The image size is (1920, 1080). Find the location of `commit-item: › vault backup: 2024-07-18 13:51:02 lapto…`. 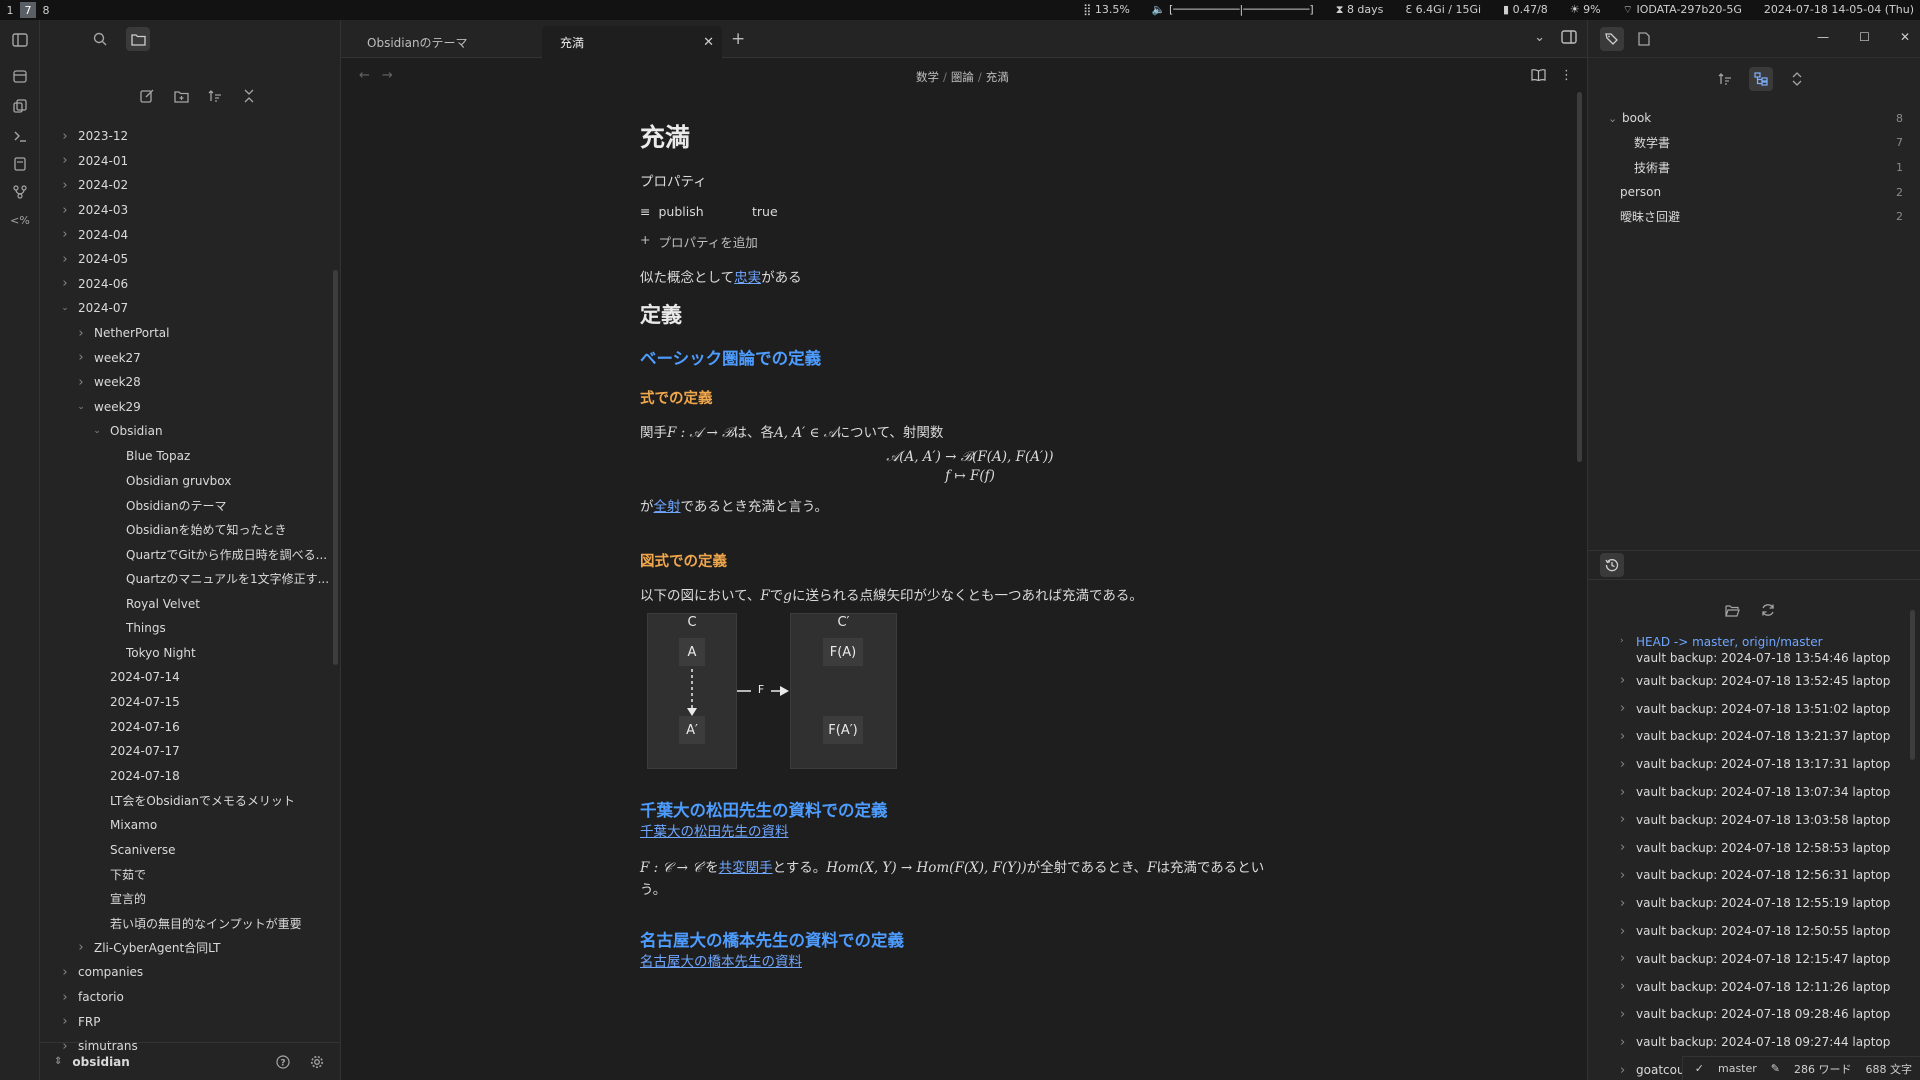

commit-item: › vault backup: 2024-07-18 13:51:02 lapto… is located at coordinates (1750, 709).